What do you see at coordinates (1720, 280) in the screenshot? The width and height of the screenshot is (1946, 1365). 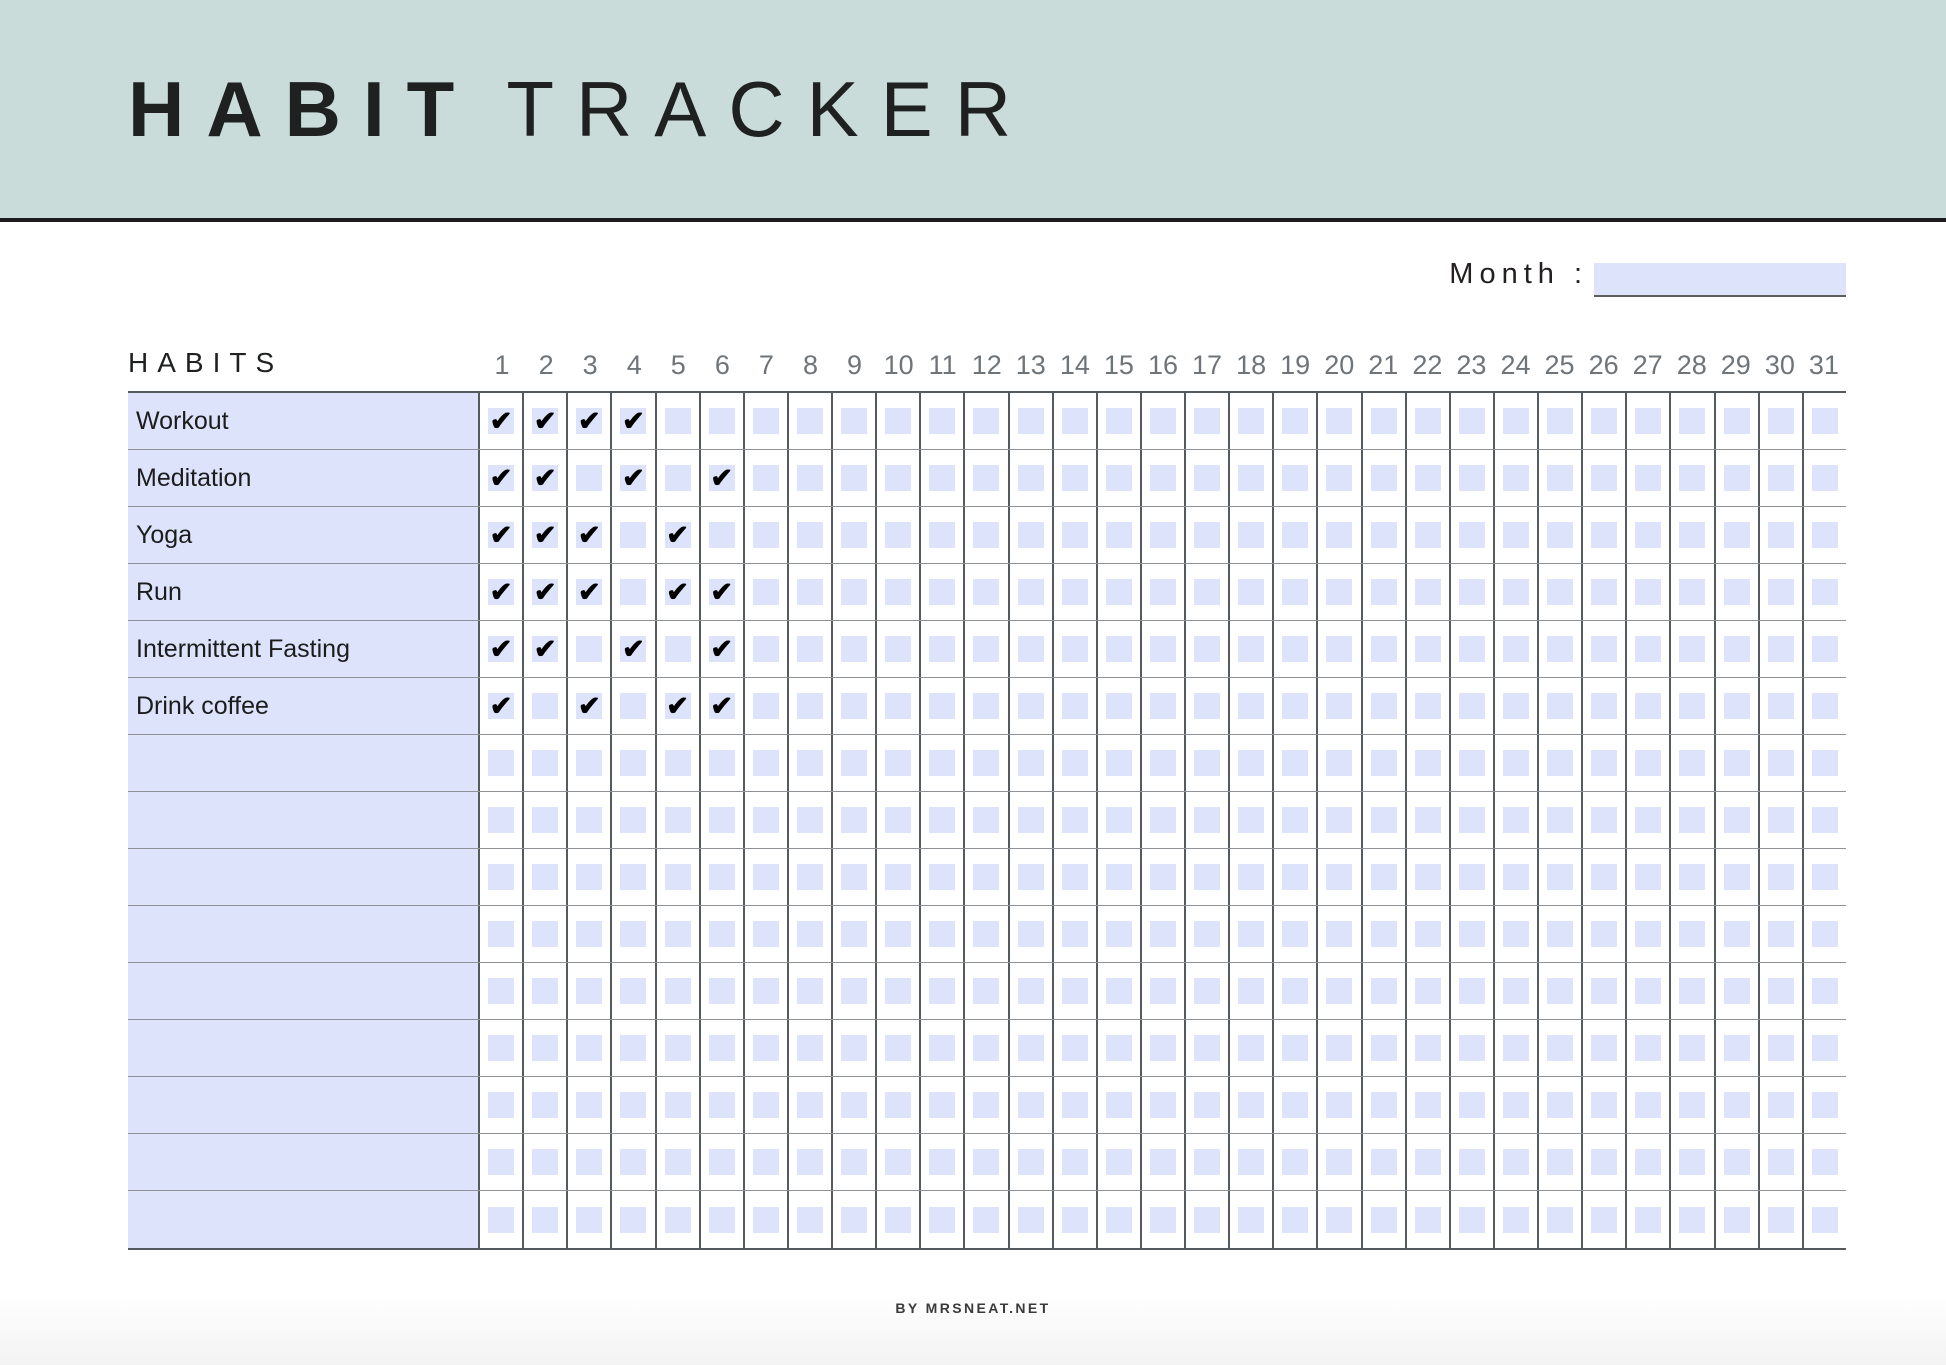 I see `month-input` at bounding box center [1720, 280].